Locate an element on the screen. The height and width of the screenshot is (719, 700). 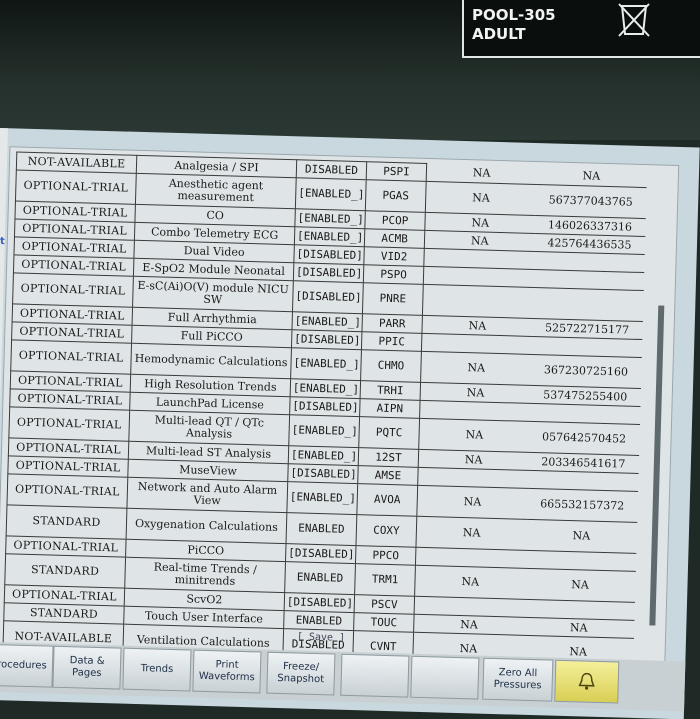
toolbar-button-1: Data & Pages is located at coordinates (87, 667).